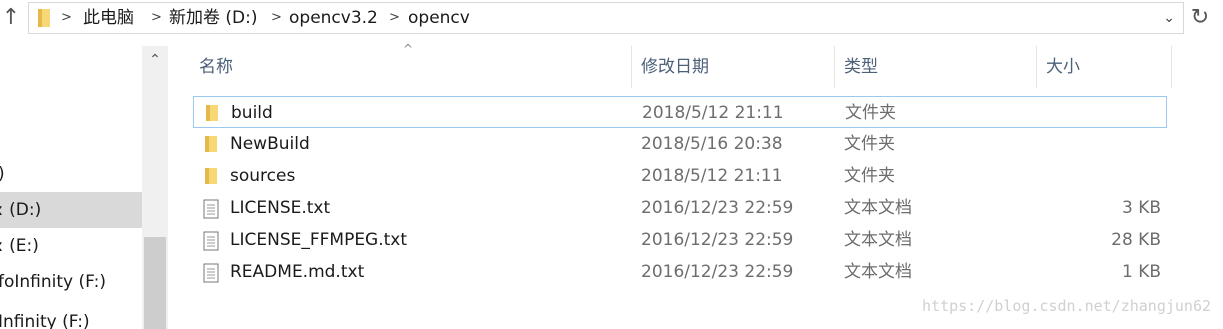 The width and height of the screenshot is (1223, 329). Describe the element at coordinates (861, 67) in the screenshot. I see `column-header-type: 类型` at that location.